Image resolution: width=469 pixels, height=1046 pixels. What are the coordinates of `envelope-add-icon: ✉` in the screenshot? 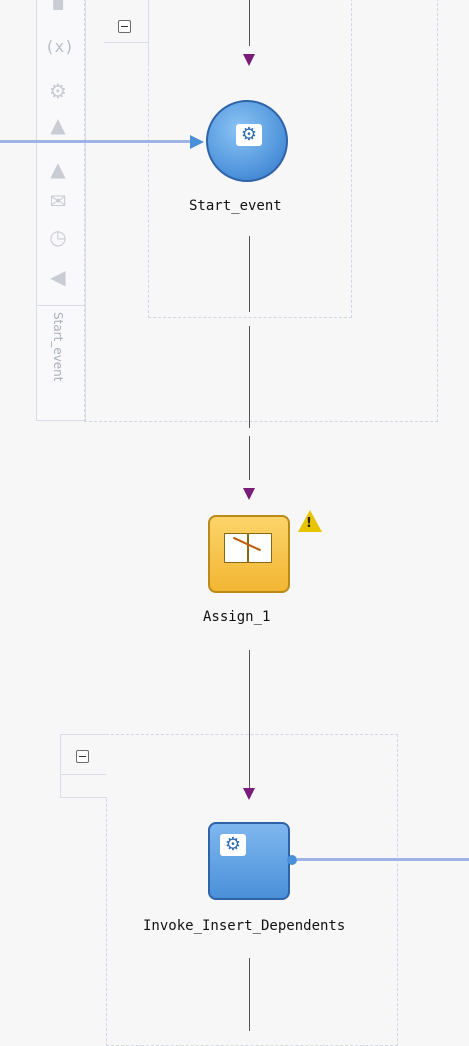 It's located at (58, 201).